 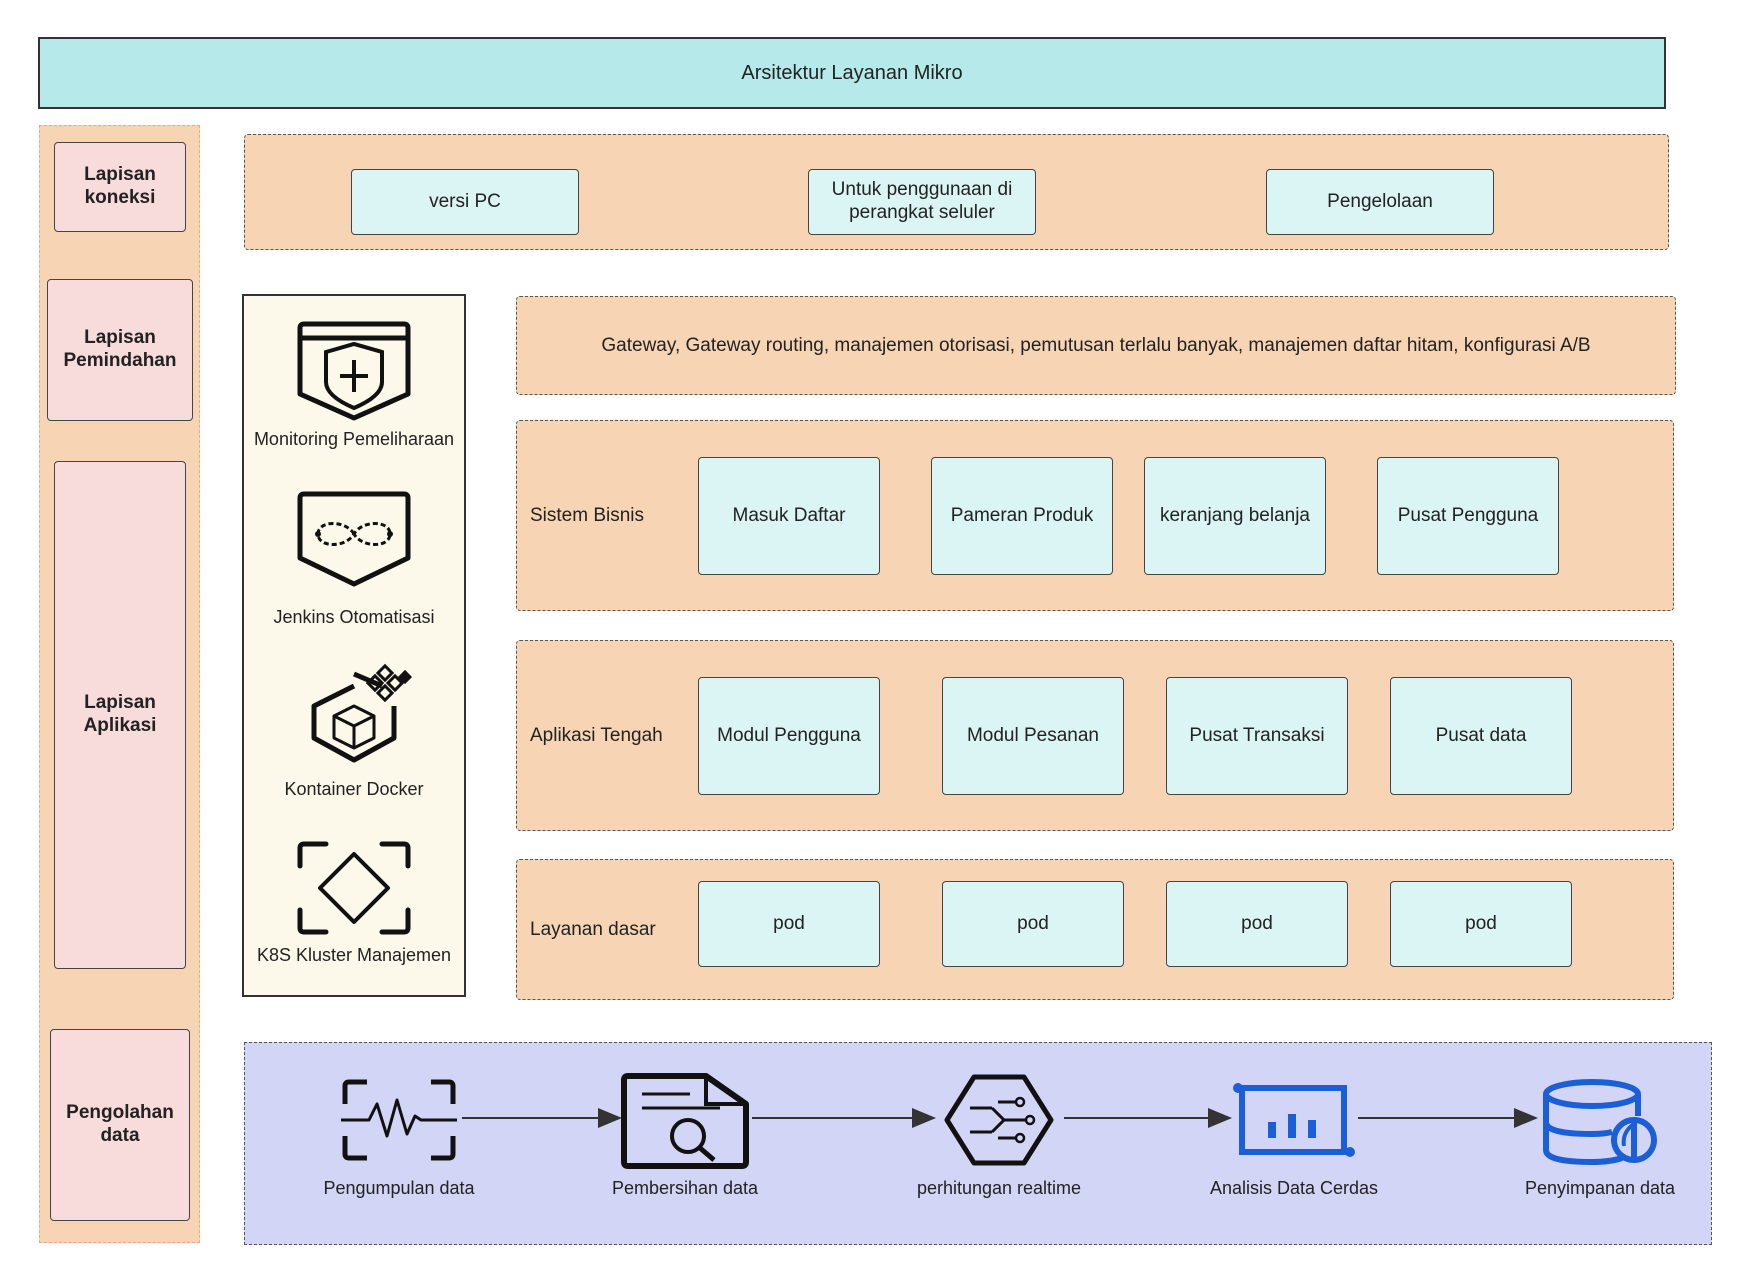 I want to click on connection-item-mobile: Untuk penggunaan di perangkat seluler, so click(x=922, y=202).